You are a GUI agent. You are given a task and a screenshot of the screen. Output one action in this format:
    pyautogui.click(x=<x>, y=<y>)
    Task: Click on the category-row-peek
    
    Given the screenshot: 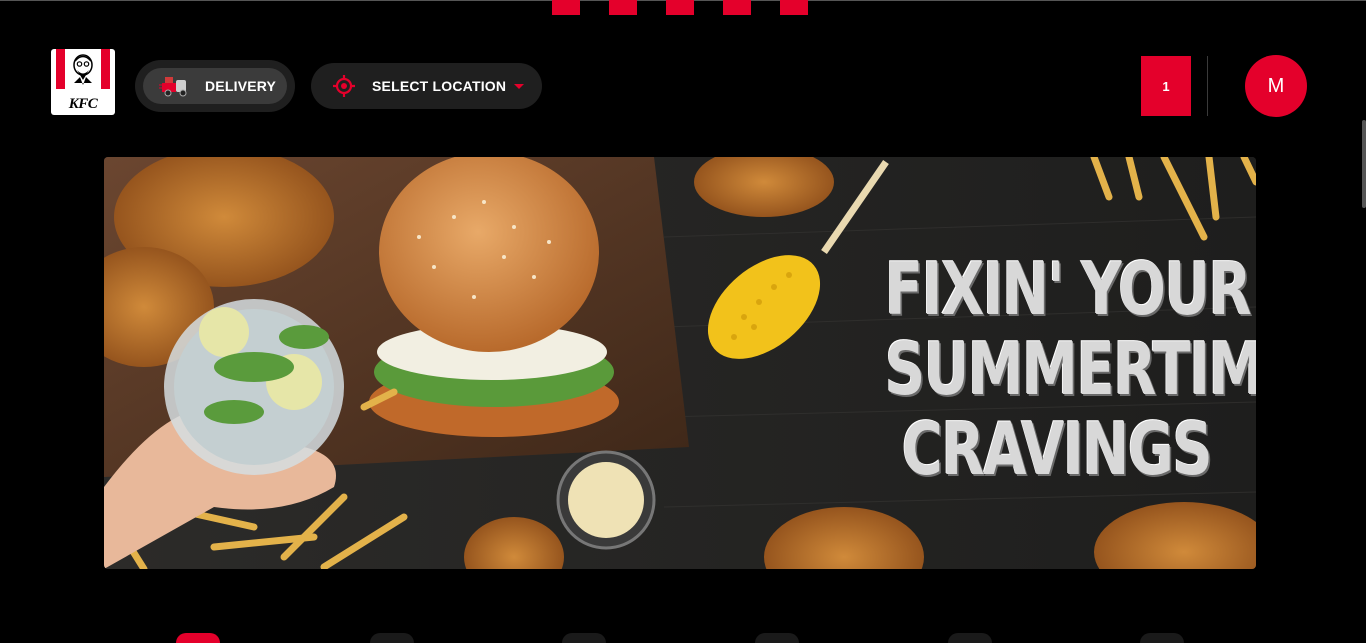 What is the action you would take?
    pyautogui.click(x=683, y=636)
    